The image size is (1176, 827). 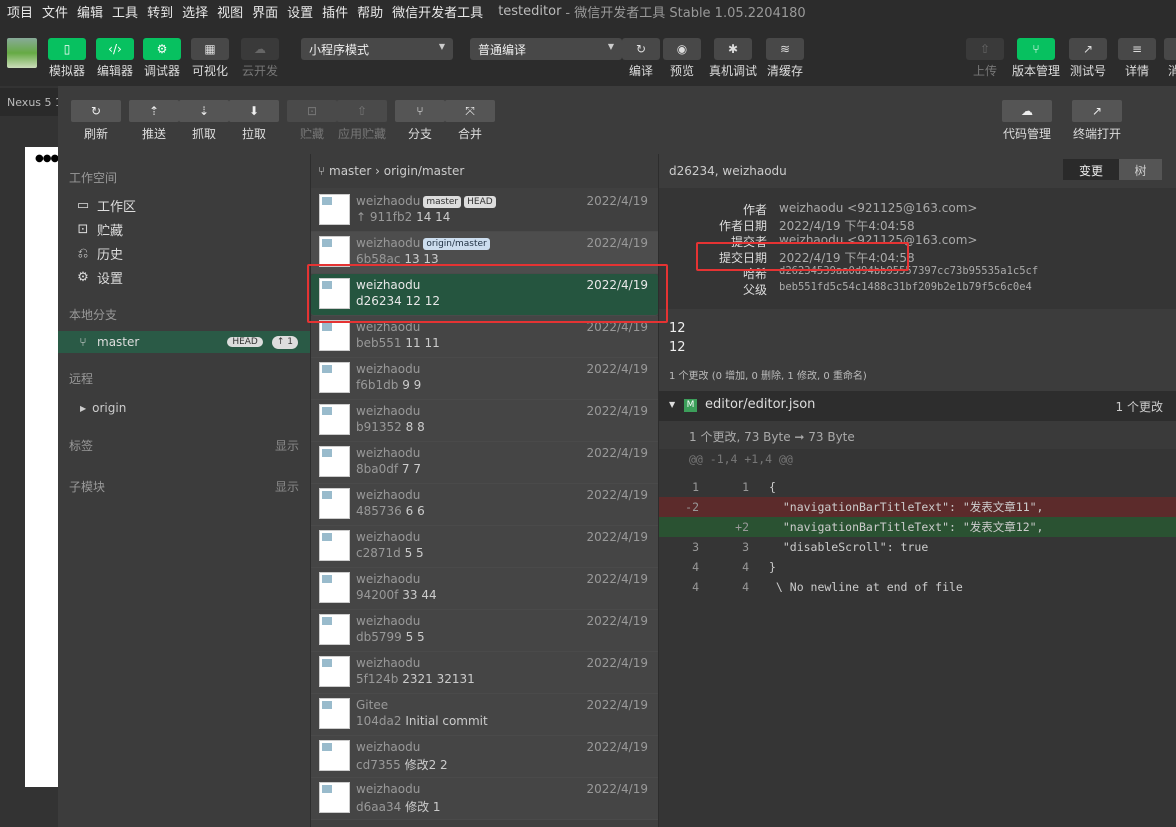 I want to click on sidebar-item-0: ▭ 工作区, so click(x=105, y=205).